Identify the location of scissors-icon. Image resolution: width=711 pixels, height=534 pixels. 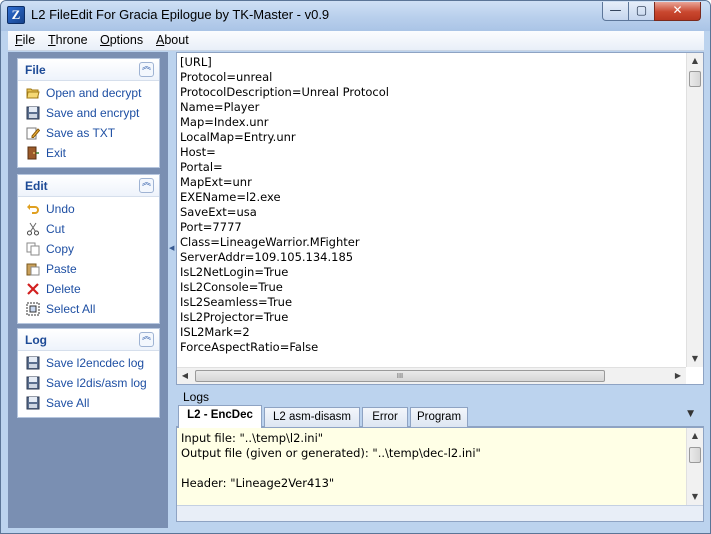
(33, 229).